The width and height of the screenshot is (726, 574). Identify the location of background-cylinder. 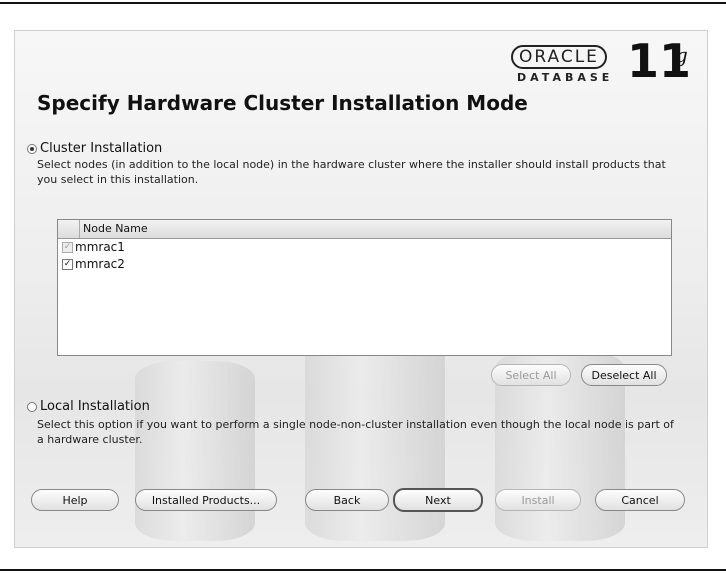
(195, 451).